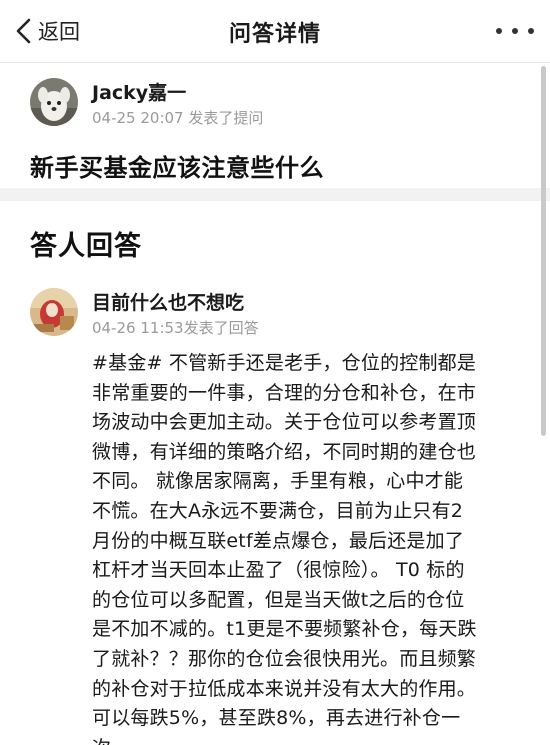 The width and height of the screenshot is (550, 745). What do you see at coordinates (284, 363) in the screenshot?
I see `answer-line: #基金# 不管新手还是老手，仓位的控制都是` at bounding box center [284, 363].